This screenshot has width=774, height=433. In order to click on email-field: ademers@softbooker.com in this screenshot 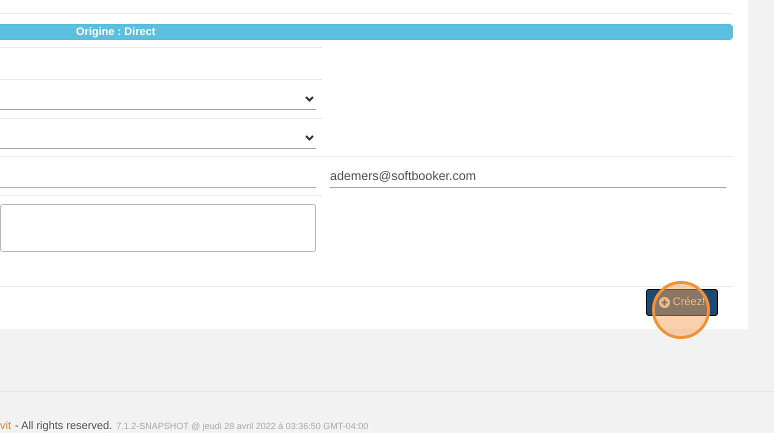, I will do `click(528, 177)`.